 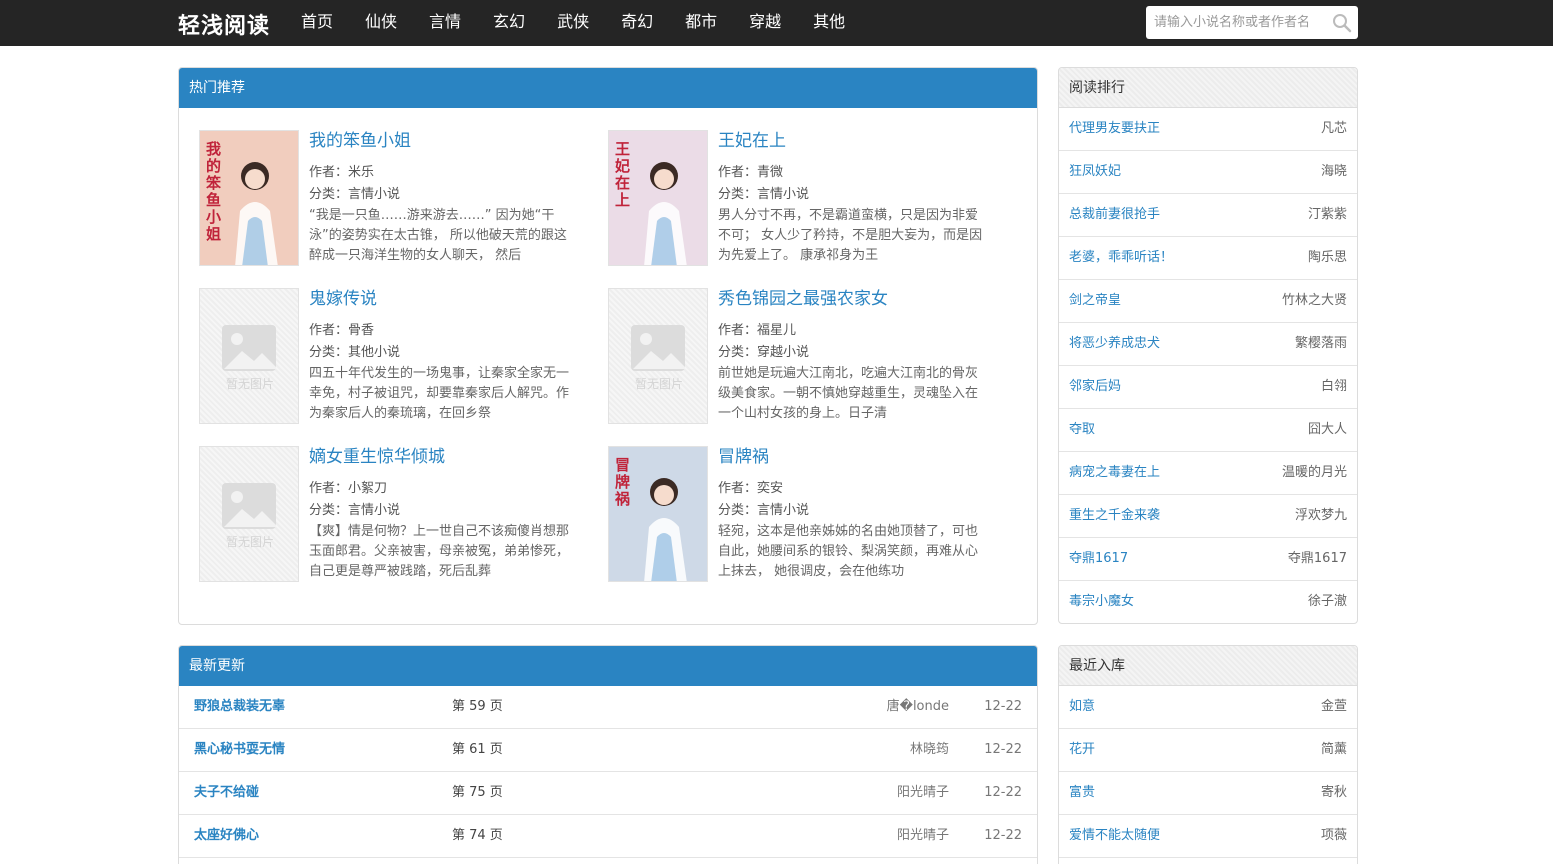 I want to click on author-label: 作者：, so click(x=329, y=488).